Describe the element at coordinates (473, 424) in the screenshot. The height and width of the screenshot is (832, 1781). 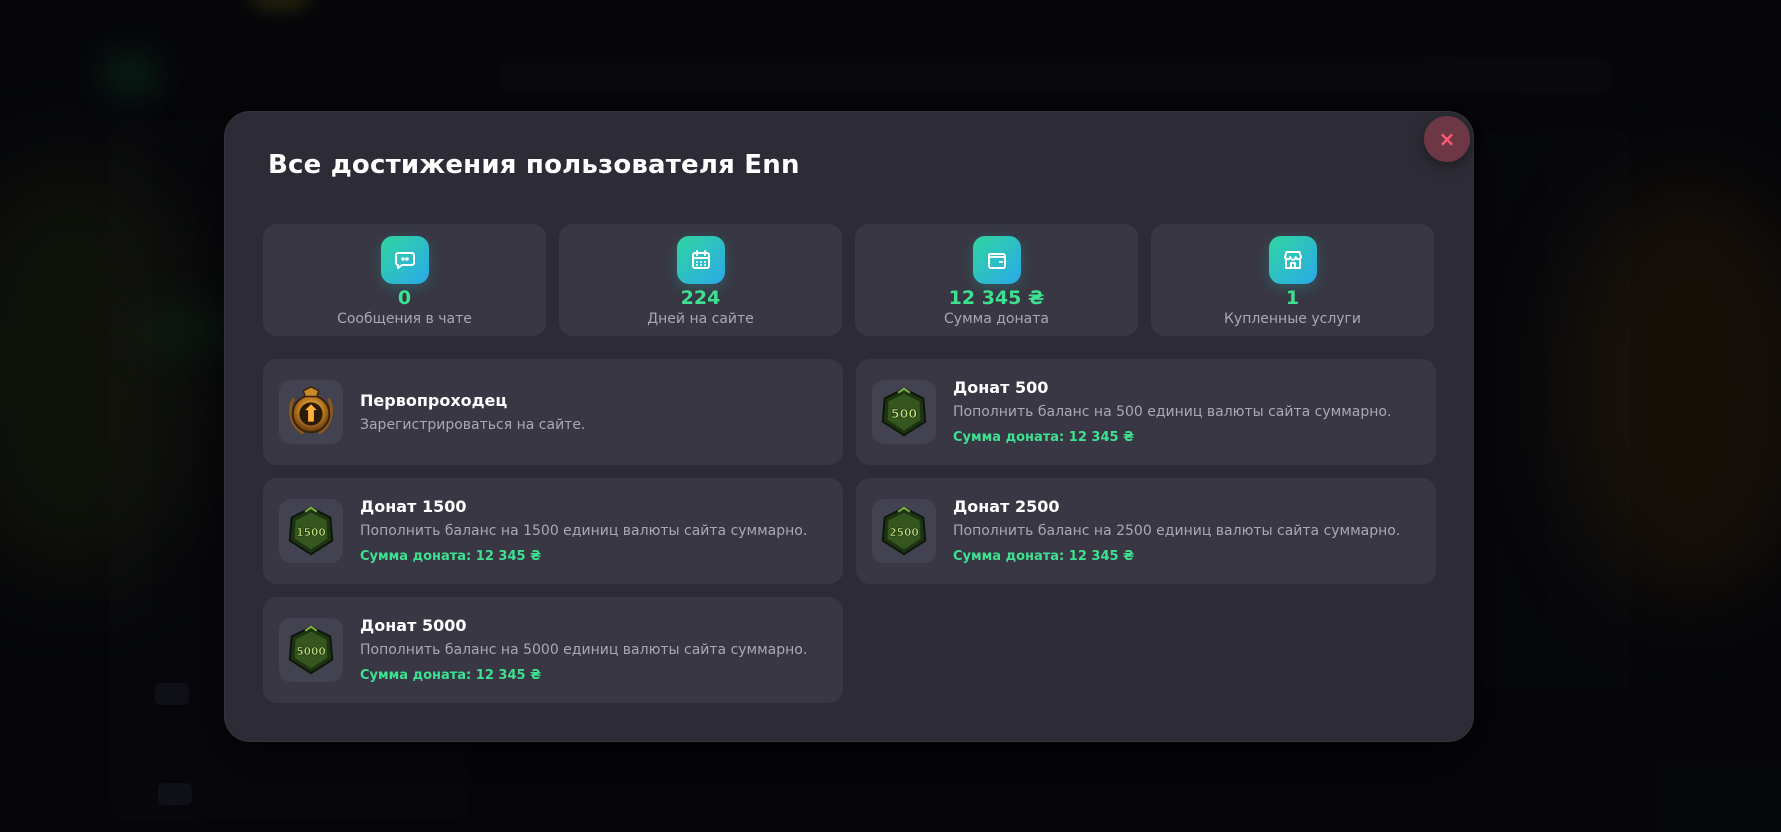
I see `achievement-description: Зарегистрироваться на сайте.` at that location.